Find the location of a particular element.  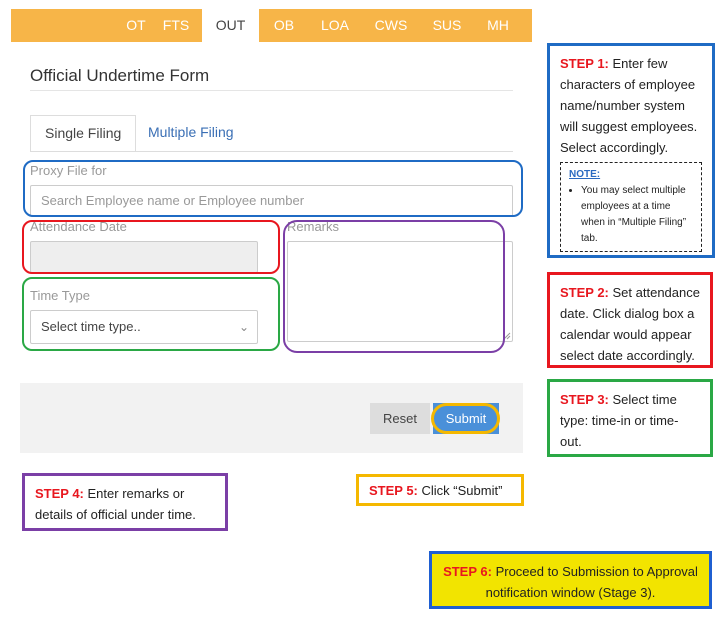

nav-tab-cws: CWS is located at coordinates (391, 25).